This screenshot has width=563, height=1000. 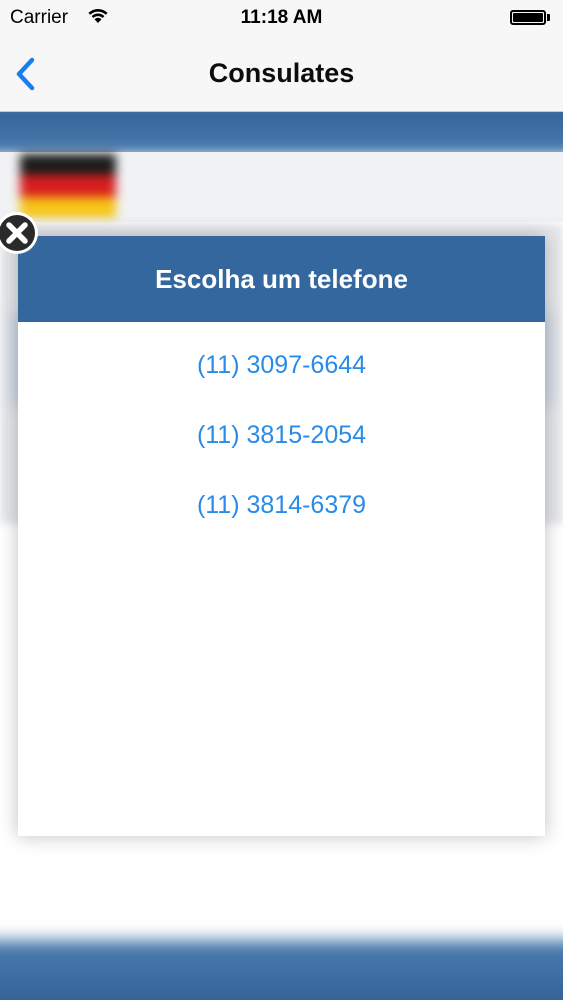 I want to click on page-title: Consulates, so click(x=281, y=73).